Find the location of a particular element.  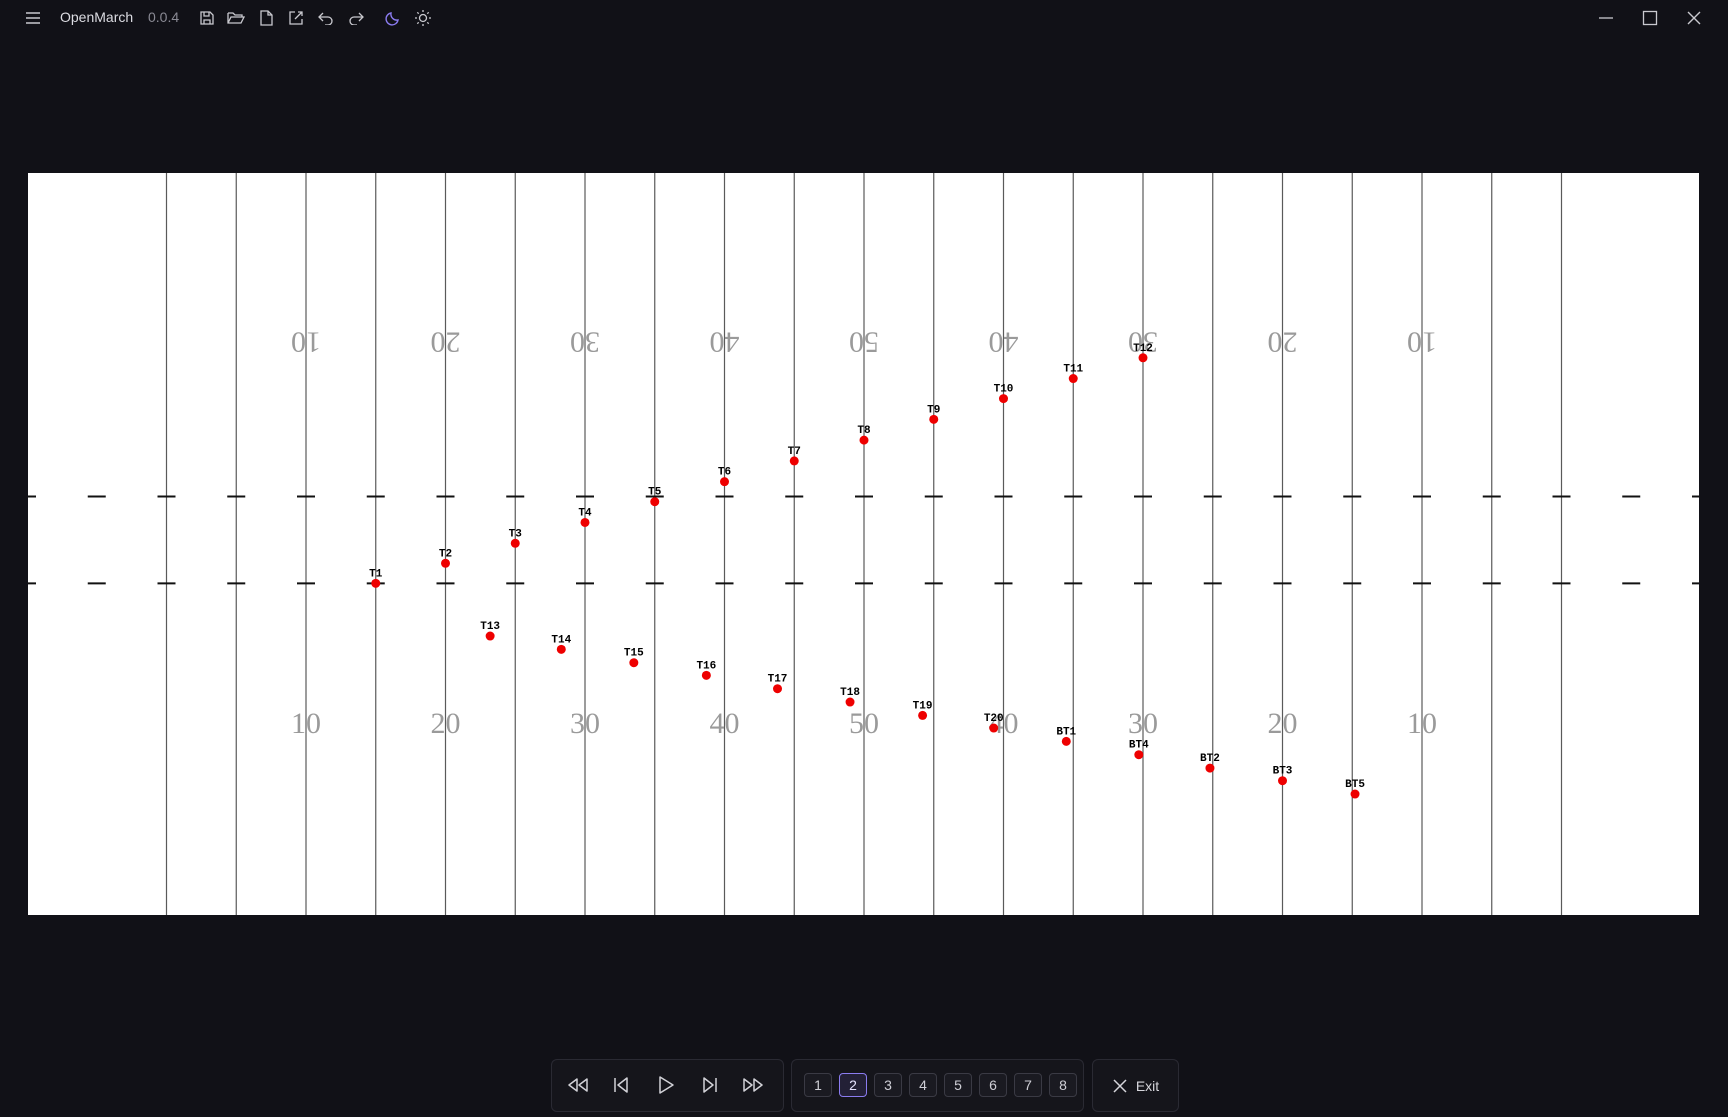

app-name: OpenMarch is located at coordinates (97, 17).